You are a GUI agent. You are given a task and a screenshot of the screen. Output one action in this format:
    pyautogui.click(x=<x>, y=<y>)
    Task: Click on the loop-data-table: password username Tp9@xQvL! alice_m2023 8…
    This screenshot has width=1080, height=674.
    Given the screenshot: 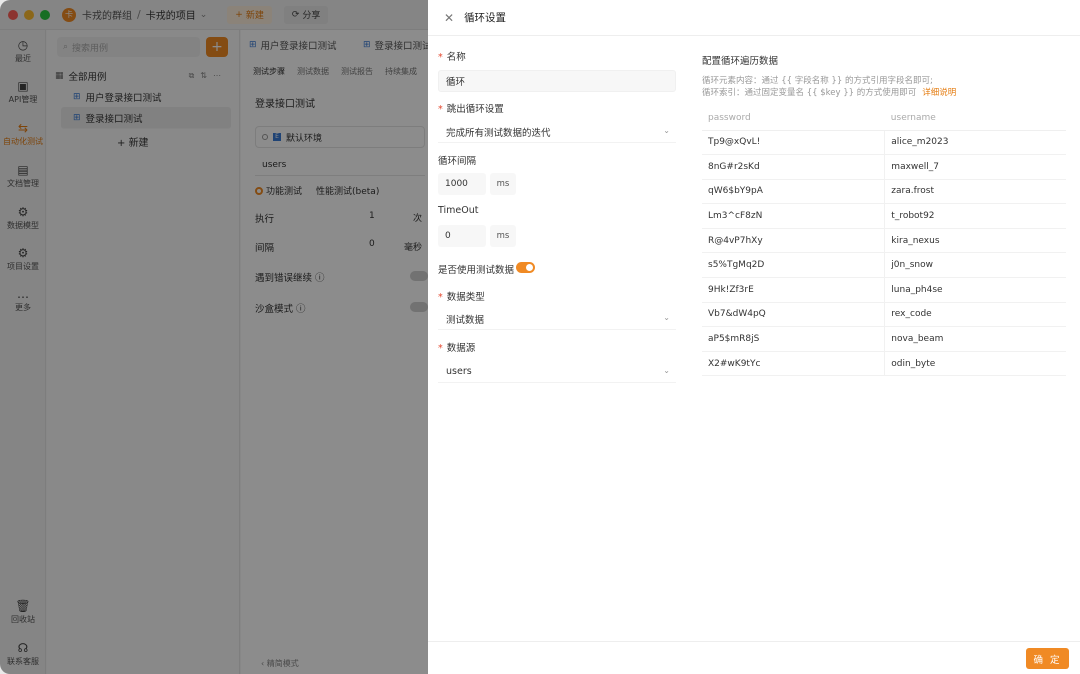 What is the action you would take?
    pyautogui.click(x=884, y=241)
    